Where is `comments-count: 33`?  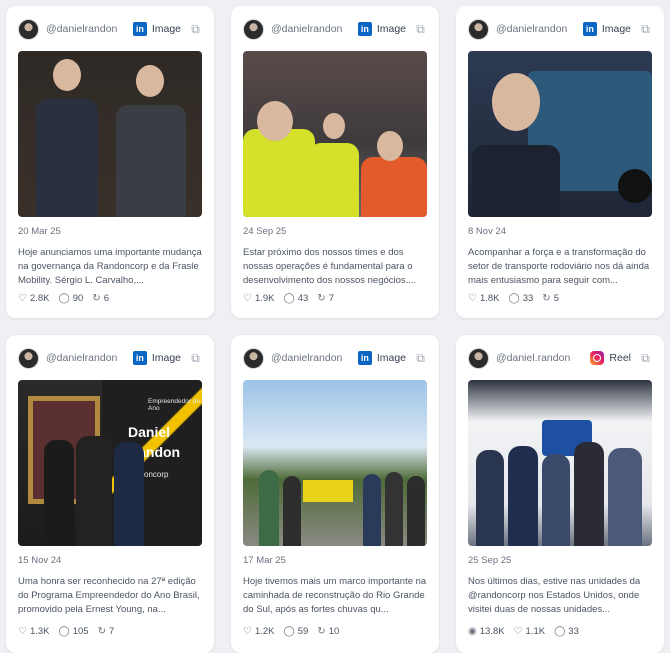
comments-count: 33 is located at coordinates (573, 631).